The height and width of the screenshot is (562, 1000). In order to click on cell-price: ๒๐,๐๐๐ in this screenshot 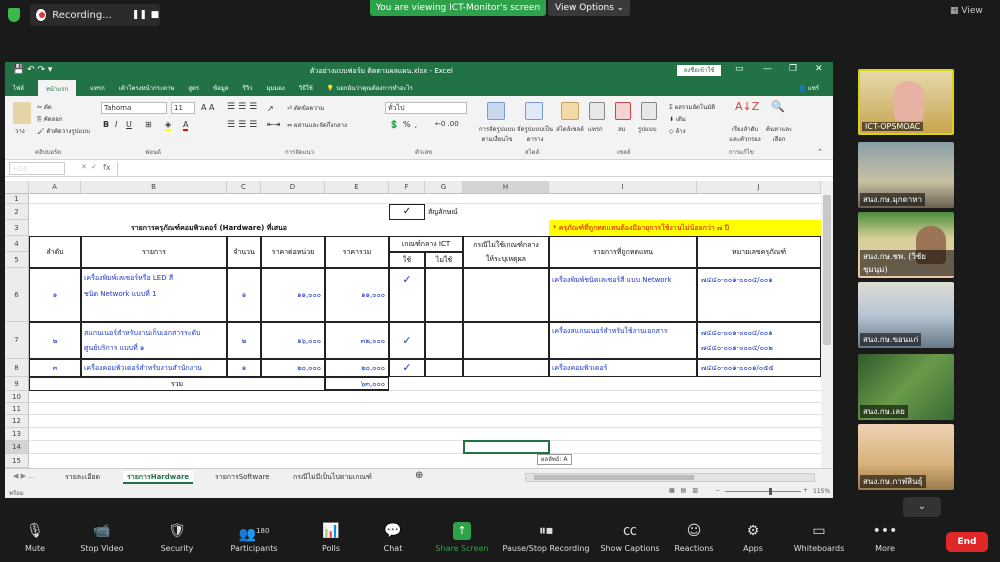, I will do `click(293, 368)`.